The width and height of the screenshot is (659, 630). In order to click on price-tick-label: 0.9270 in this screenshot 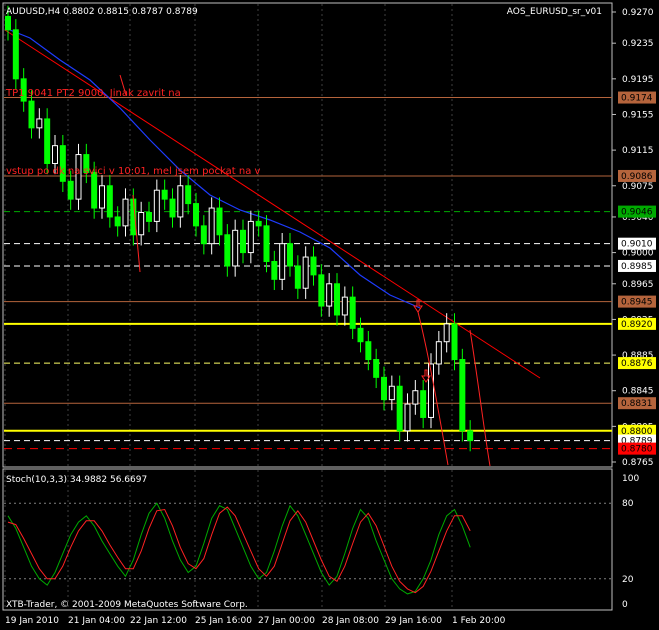, I will do `click(638, 13)`.